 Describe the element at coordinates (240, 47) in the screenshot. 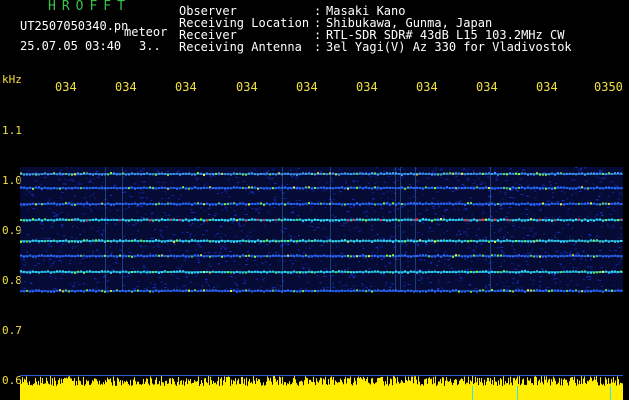

I see `antenna-label: Receiving Antenna` at that location.